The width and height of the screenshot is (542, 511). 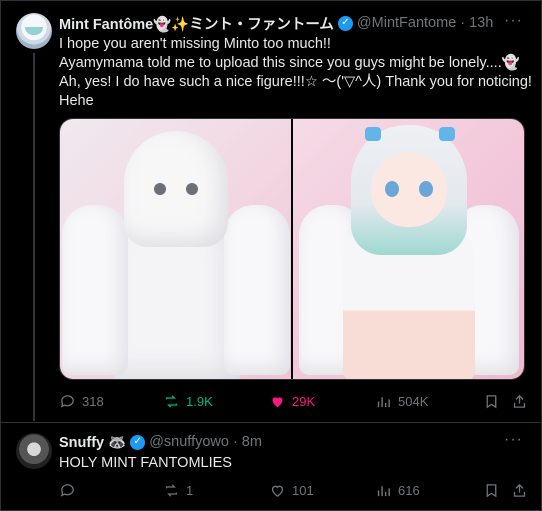 I want to click on timestamp: 13h, so click(x=481, y=23).